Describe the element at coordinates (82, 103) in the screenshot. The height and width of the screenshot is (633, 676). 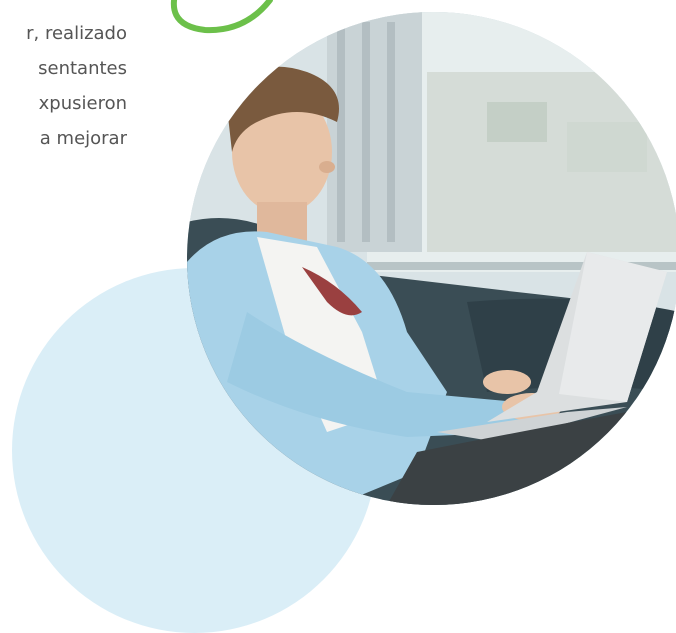
I see `paragraph-line-3: xpusieron` at that location.